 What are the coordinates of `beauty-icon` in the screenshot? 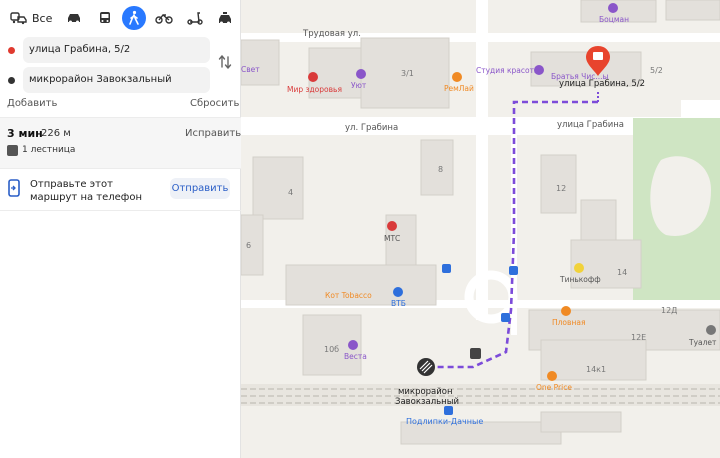 It's located at (539, 70).